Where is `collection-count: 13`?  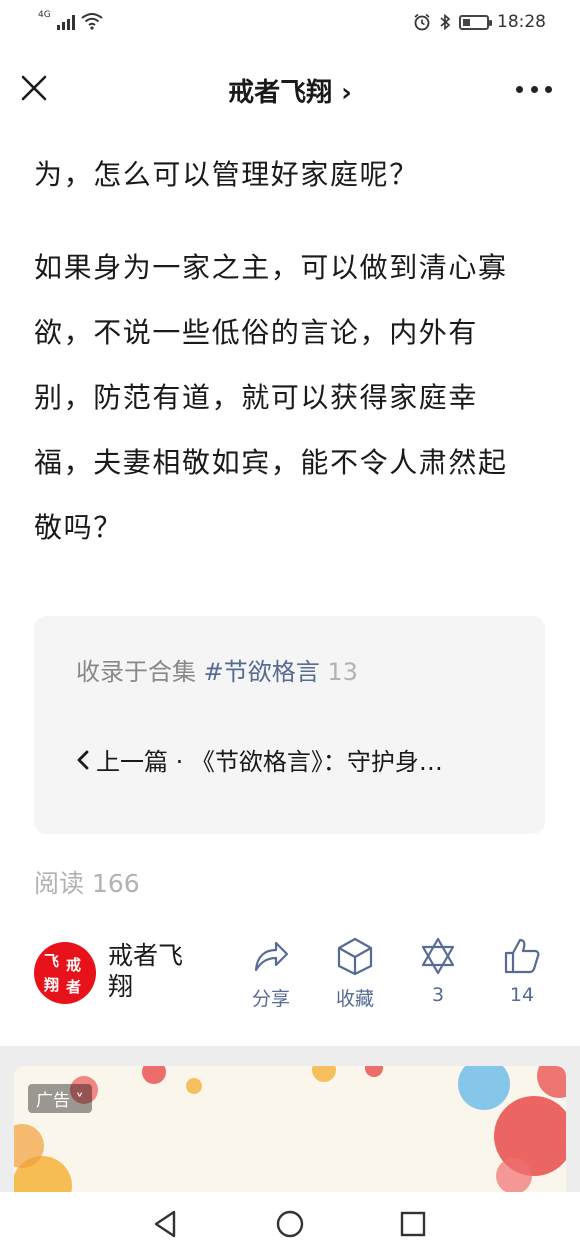 collection-count: 13 is located at coordinates (338, 672).